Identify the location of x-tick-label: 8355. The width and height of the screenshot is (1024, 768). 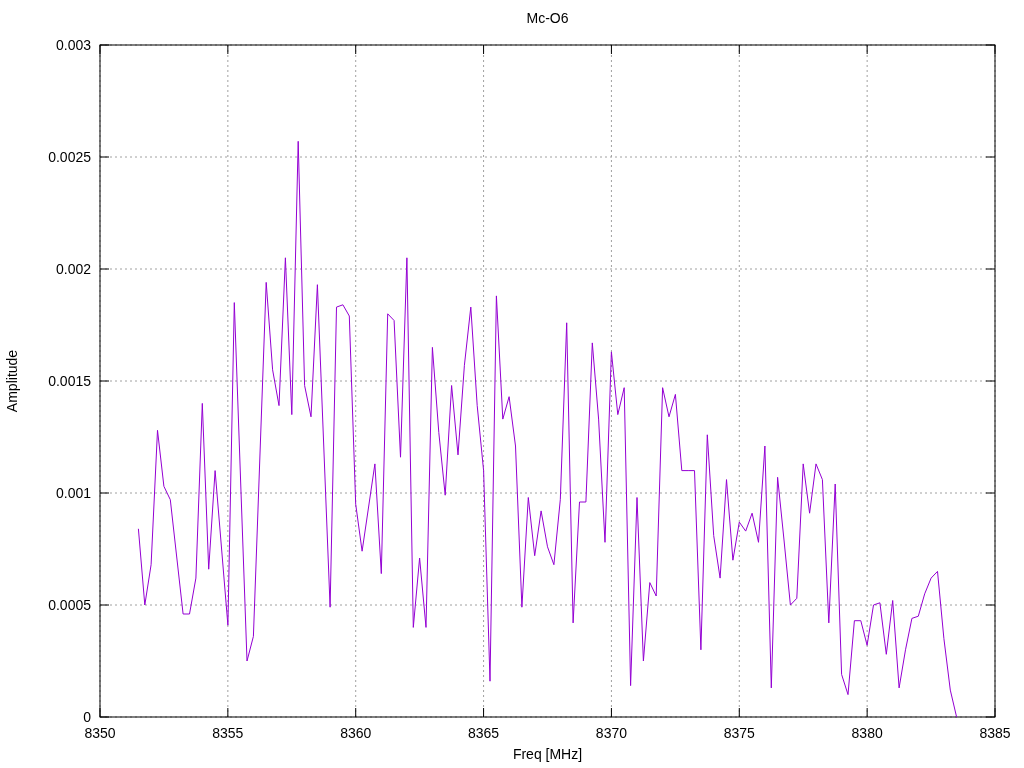
(228, 733).